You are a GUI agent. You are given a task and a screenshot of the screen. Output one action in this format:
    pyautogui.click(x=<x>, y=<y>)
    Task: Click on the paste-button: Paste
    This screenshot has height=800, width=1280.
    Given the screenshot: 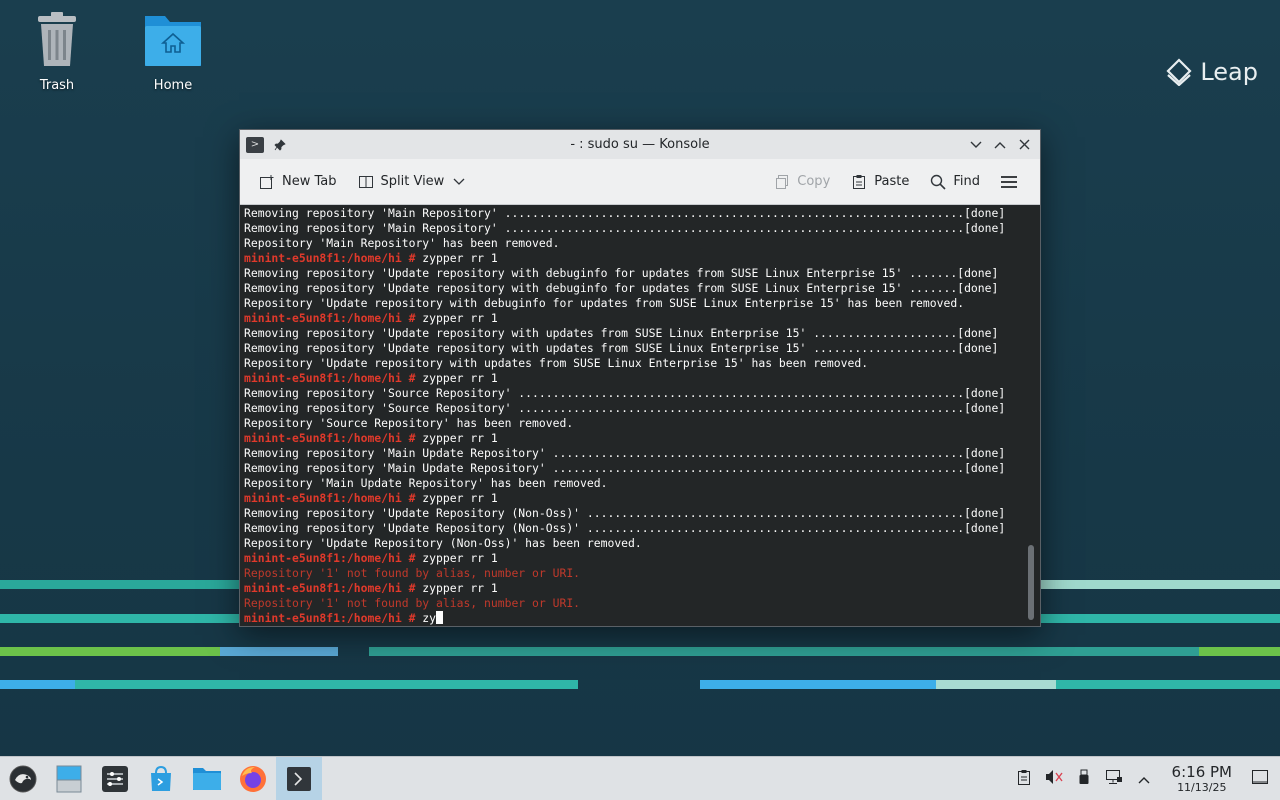 What is the action you would take?
    pyautogui.click(x=879, y=182)
    